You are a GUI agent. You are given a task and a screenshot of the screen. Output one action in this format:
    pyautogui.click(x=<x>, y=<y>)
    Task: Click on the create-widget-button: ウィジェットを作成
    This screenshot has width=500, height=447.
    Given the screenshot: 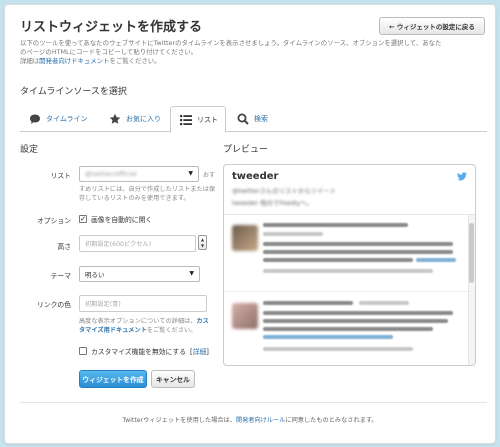 What is the action you would take?
    pyautogui.click(x=113, y=379)
    